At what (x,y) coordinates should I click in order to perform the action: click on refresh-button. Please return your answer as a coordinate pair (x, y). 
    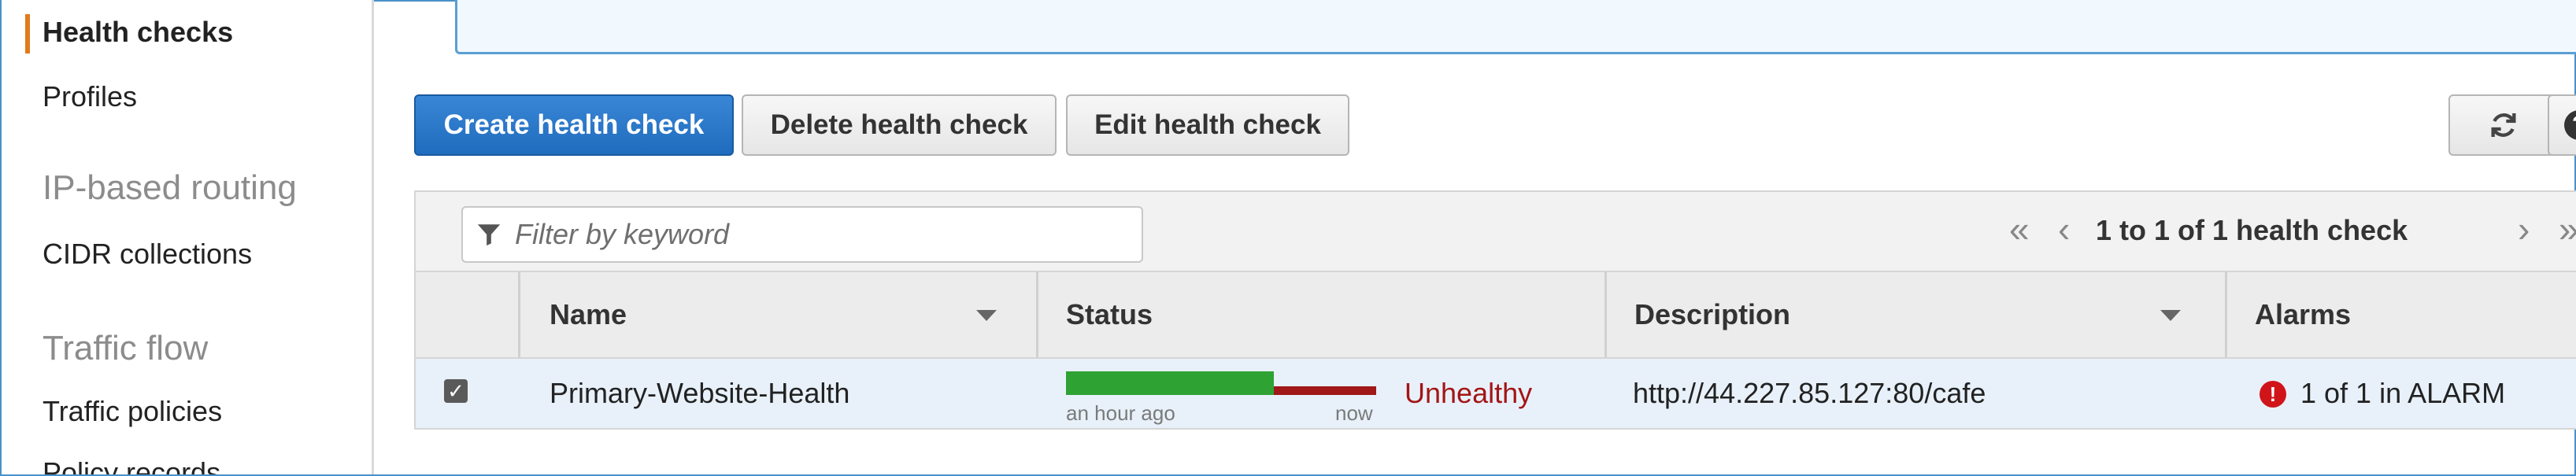
    Looking at the image, I should click on (2503, 125).